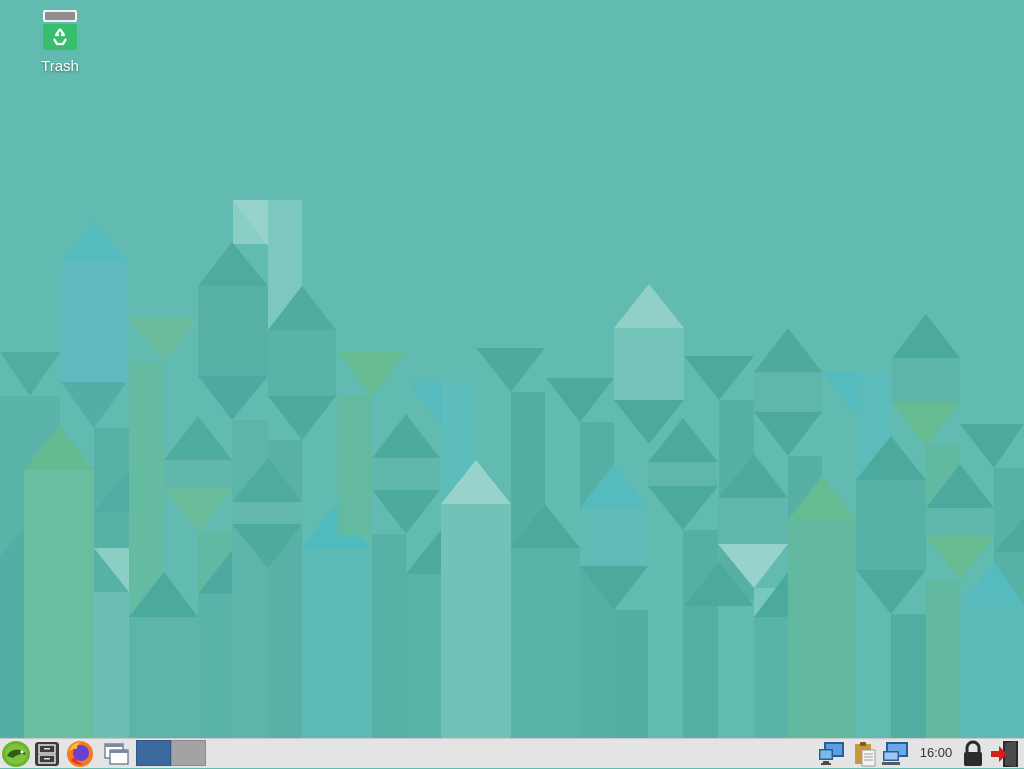 The width and height of the screenshot is (1024, 769). I want to click on desktop-icon-trash: Trash, so click(60, 41).